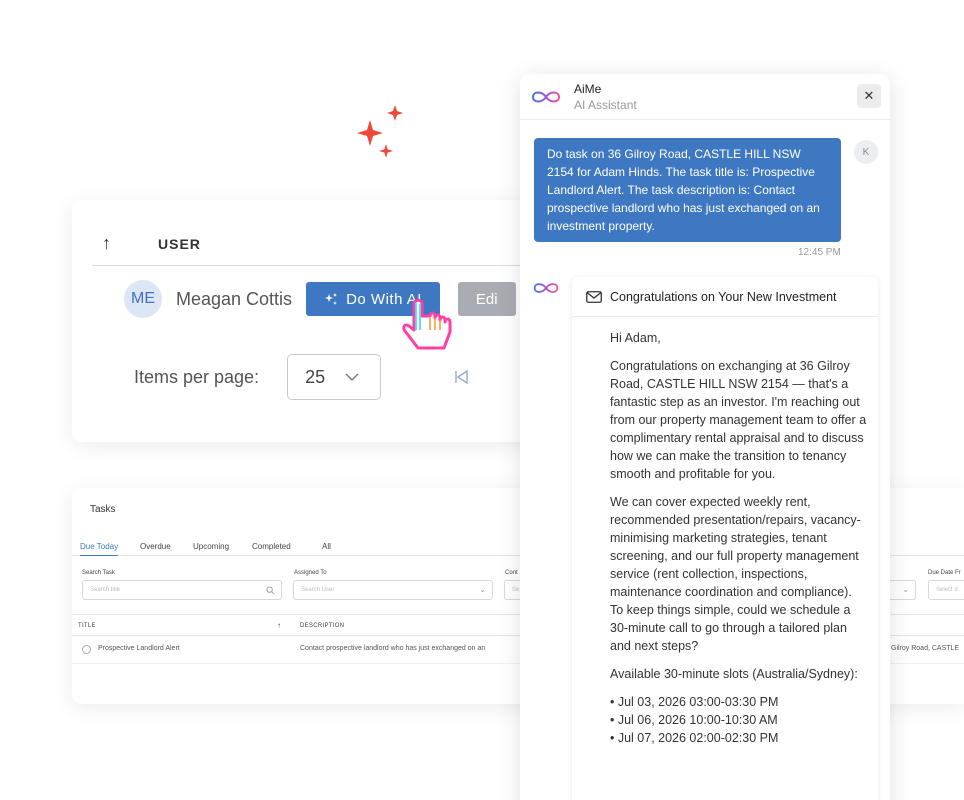 The width and height of the screenshot is (964, 800). Describe the element at coordinates (819, 252) in the screenshot. I see `message-timestamp: 12:45 PM` at that location.